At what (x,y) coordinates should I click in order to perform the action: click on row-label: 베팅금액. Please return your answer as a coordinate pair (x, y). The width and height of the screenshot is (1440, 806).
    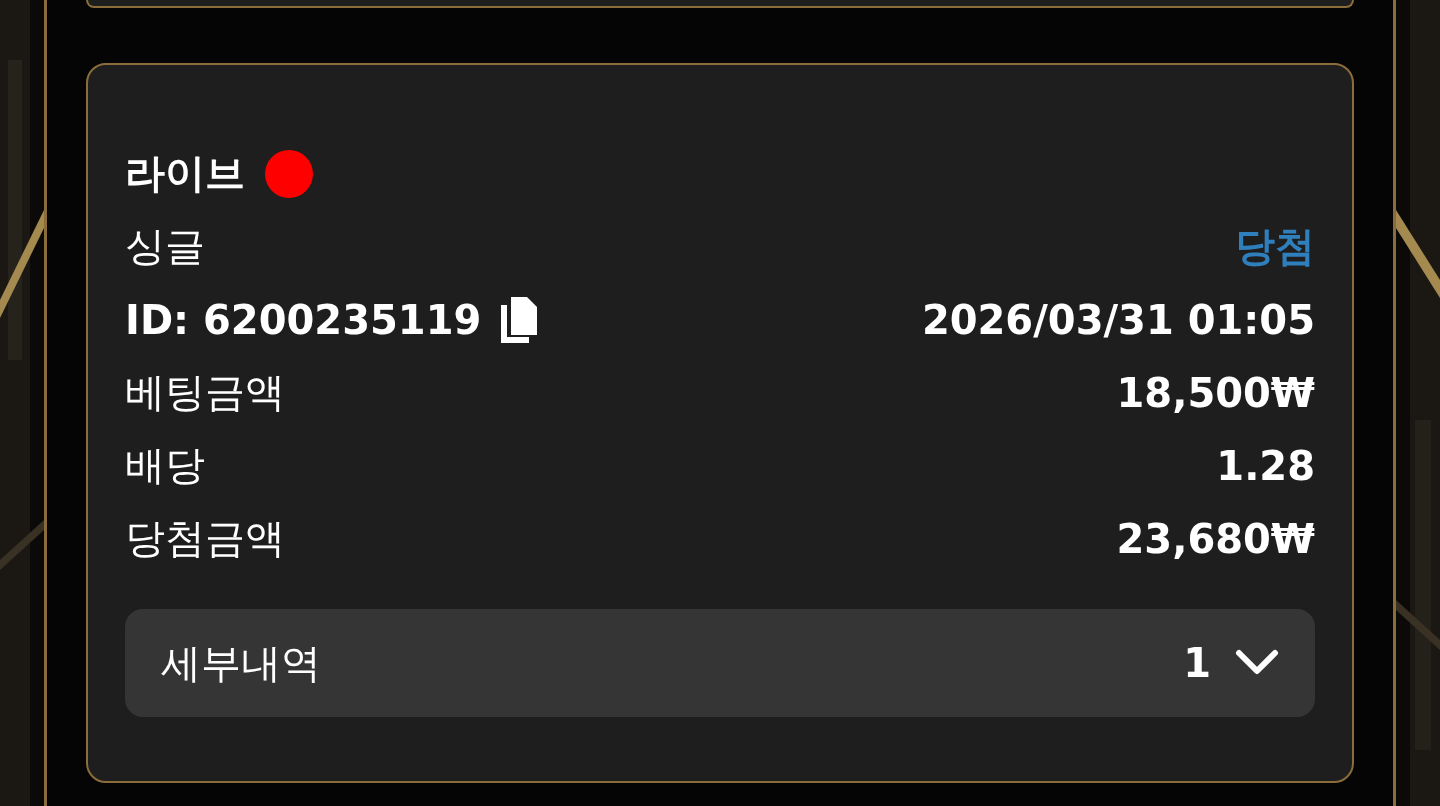
    Looking at the image, I should click on (205, 392).